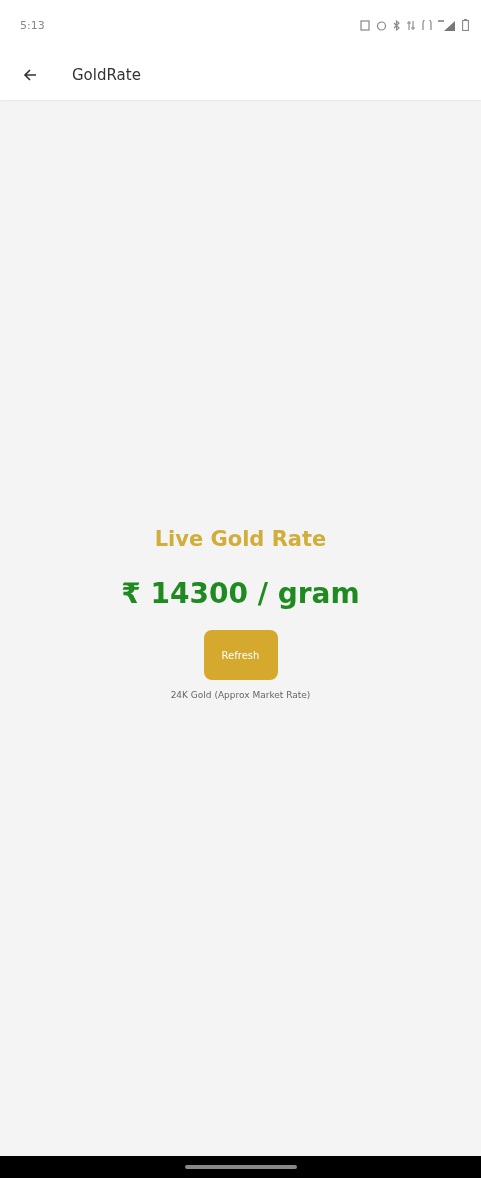 This screenshot has width=481, height=1178. Describe the element at coordinates (32, 25) in the screenshot. I see `status-time: 5:13` at that location.